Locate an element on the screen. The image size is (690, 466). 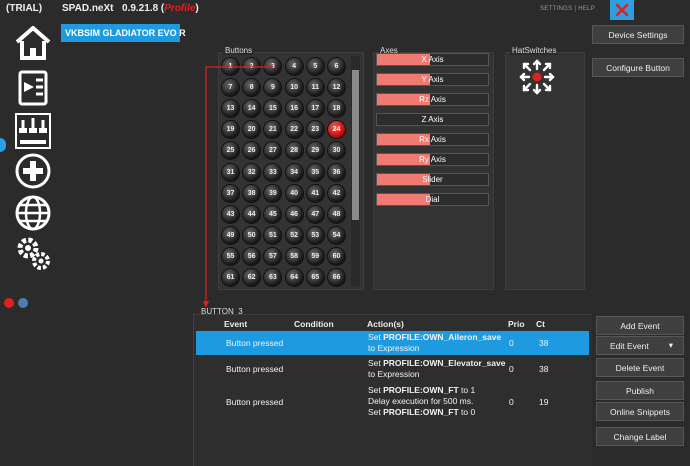
joystick-button-41: 41 is located at coordinates (315, 193).